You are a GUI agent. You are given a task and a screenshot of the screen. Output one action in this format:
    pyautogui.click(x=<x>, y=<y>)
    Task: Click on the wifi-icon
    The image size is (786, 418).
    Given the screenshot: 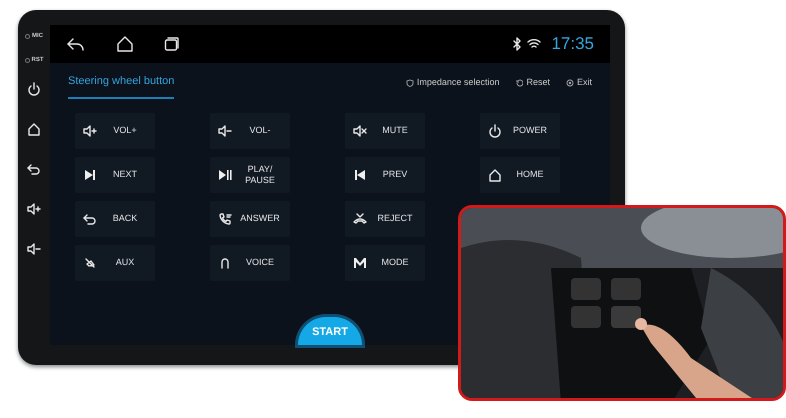 What is the action you would take?
    pyautogui.click(x=534, y=44)
    